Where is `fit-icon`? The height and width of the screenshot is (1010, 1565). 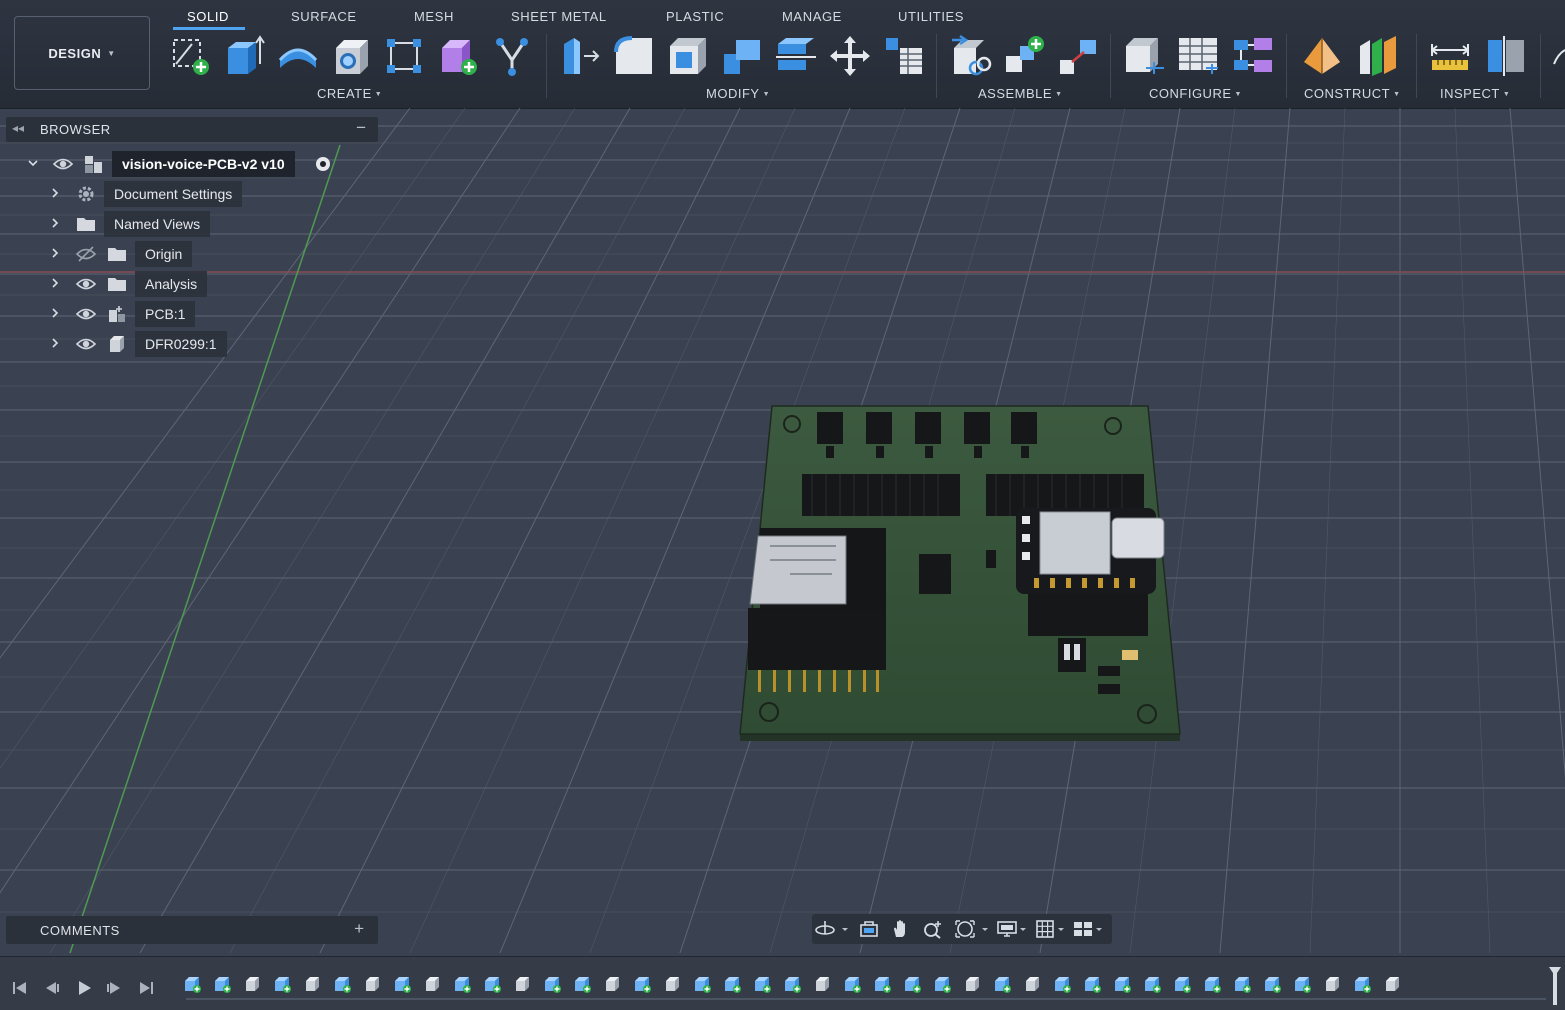
fit-icon is located at coordinates (965, 929).